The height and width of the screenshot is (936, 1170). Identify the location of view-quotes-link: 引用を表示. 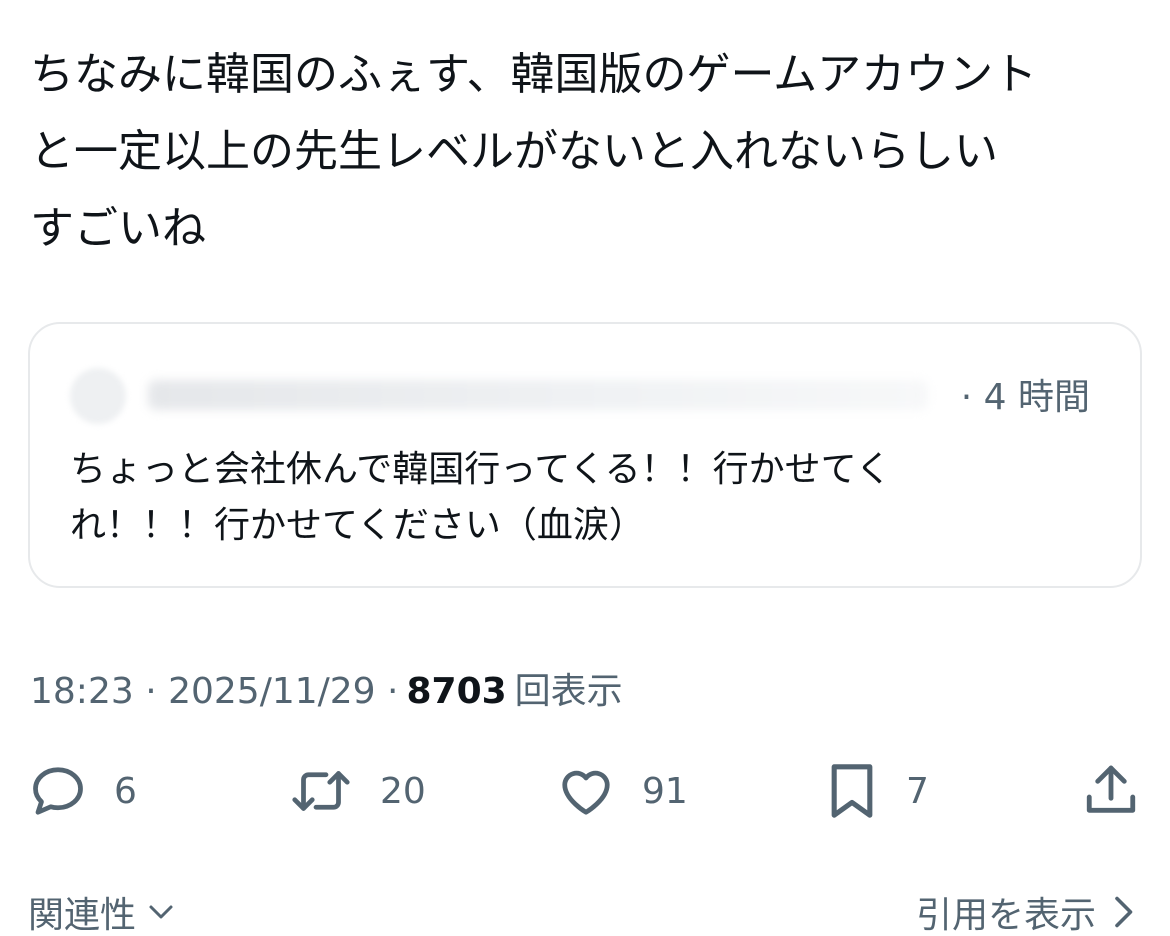
(1026, 911).